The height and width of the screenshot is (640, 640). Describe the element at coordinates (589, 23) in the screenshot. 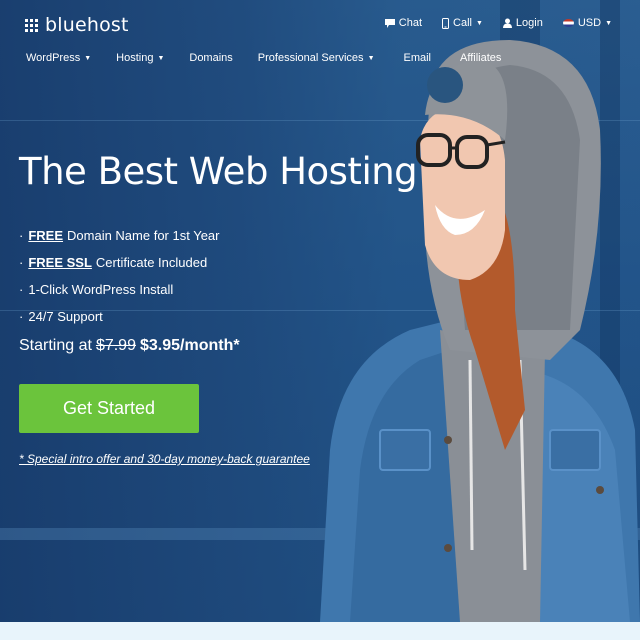

I see `currency-label: USD` at that location.